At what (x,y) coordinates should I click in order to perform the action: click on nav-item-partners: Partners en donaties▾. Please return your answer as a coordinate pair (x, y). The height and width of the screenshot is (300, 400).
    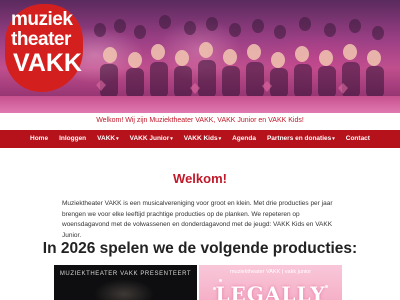
    Looking at the image, I should click on (300, 139).